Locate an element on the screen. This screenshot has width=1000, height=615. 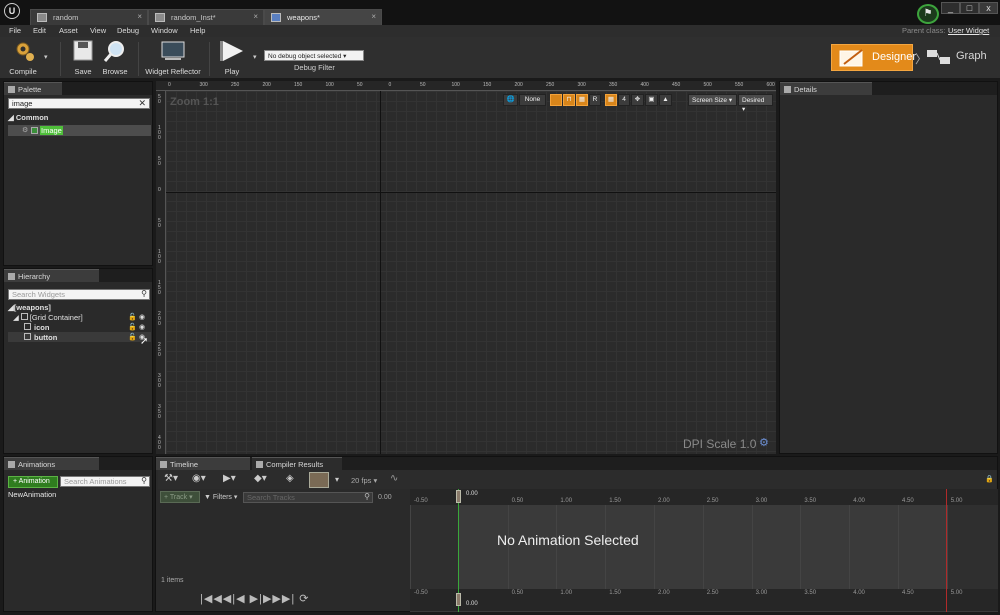
close-window-button: x is located at coordinates (988, 8).